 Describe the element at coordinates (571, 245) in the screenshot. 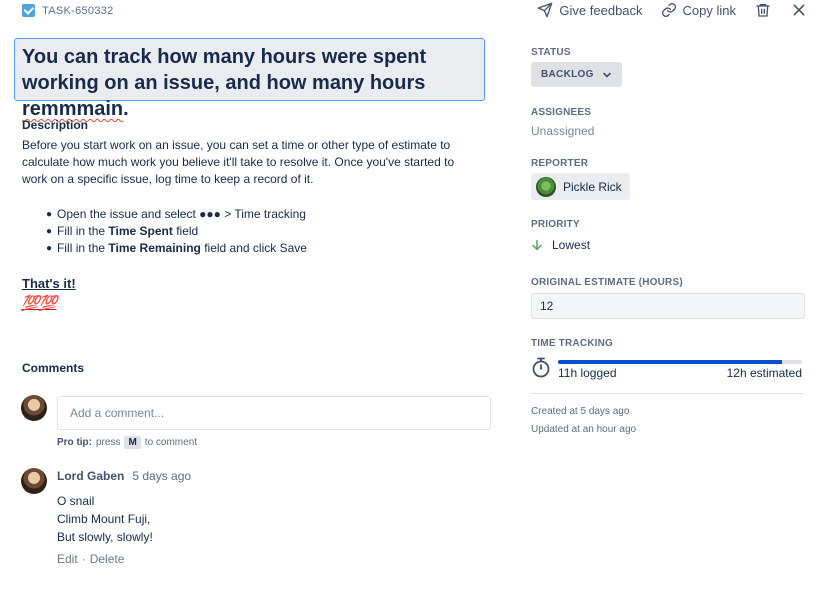

I see `priority-value: Lowest` at that location.